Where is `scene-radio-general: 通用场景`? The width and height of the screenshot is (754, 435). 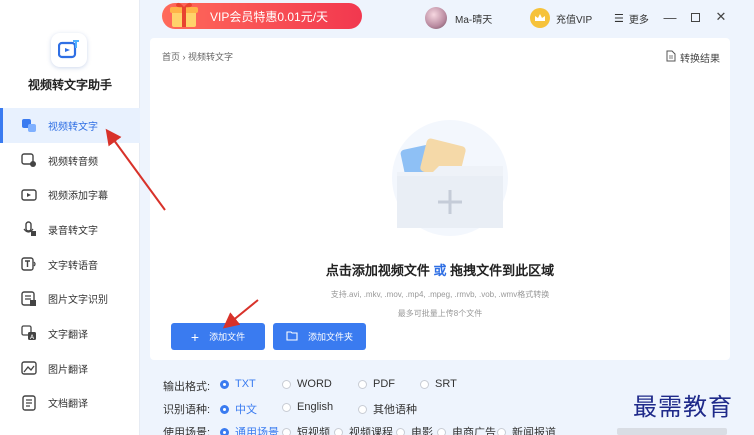
scene-radio-general: 通用场景 is located at coordinates (249, 429).